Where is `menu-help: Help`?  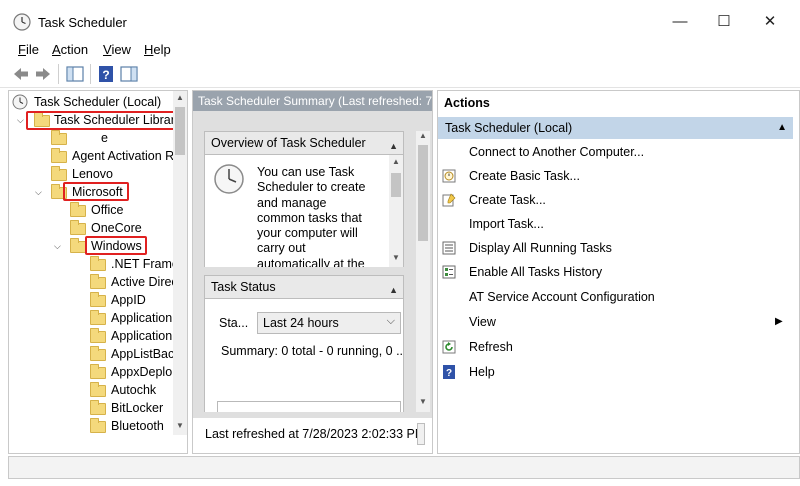 menu-help: Help is located at coordinates (157, 49).